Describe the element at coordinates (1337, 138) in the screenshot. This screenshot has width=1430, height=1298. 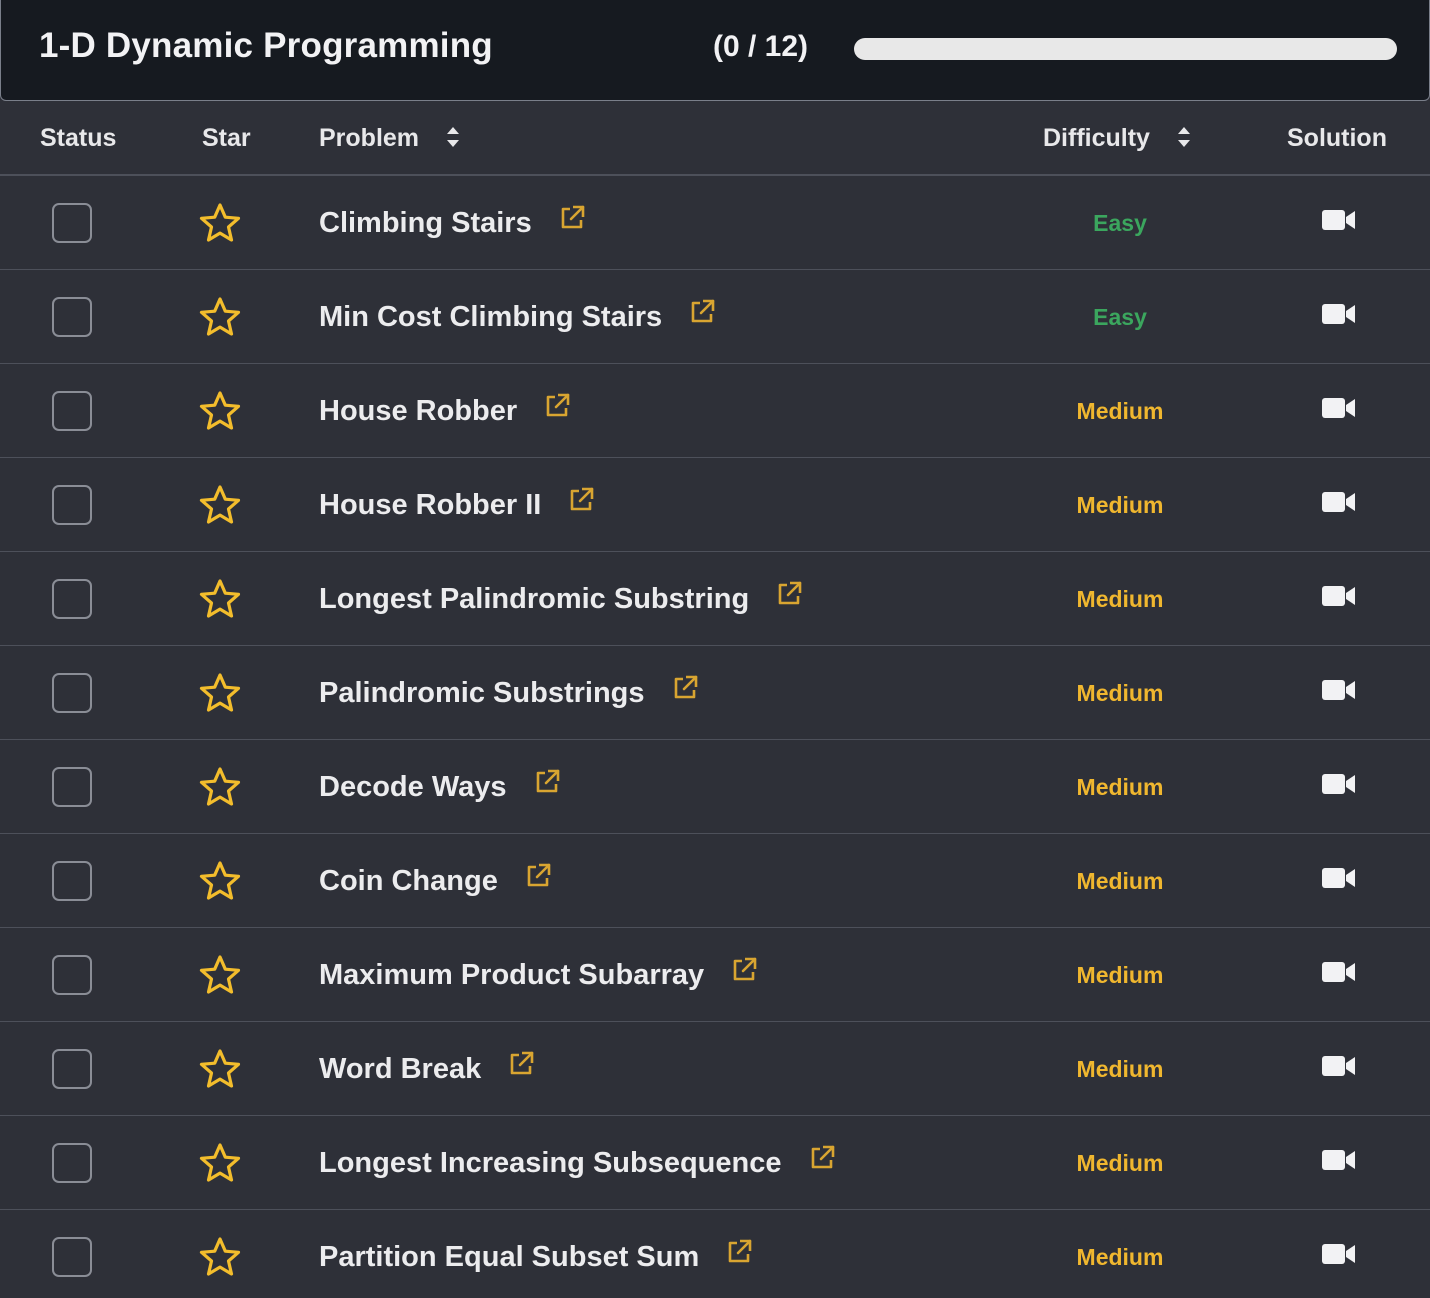
I see `column-solution: Solution` at that location.